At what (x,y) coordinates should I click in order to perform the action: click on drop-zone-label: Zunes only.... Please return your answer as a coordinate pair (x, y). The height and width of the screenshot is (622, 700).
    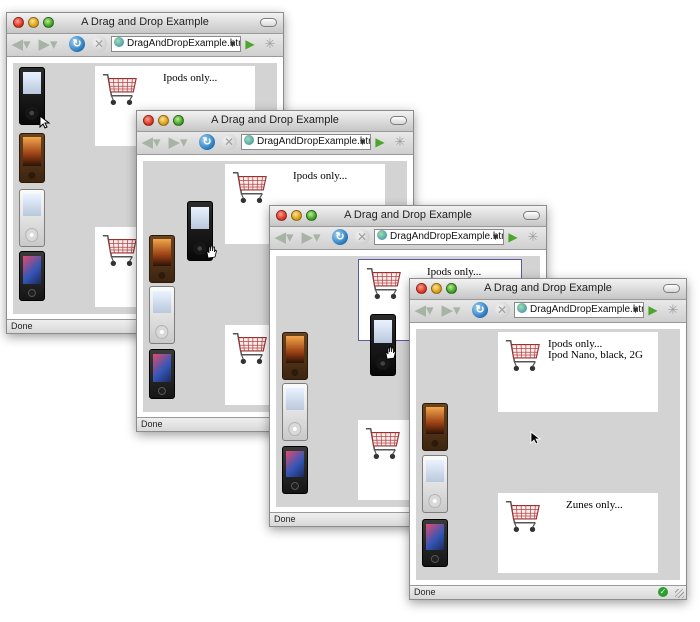
    Looking at the image, I should click on (594, 505).